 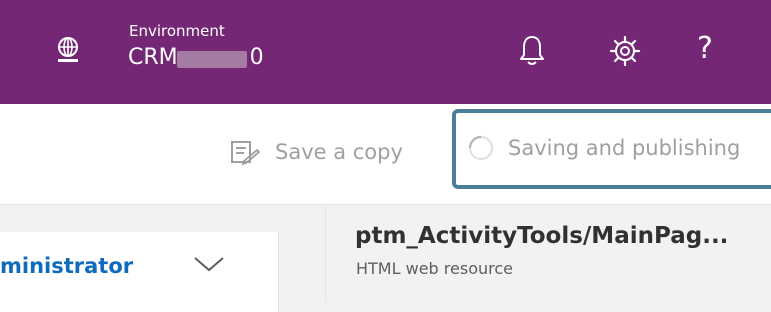 What do you see at coordinates (624, 148) in the screenshot?
I see `saving-label: Saving and publishing` at bounding box center [624, 148].